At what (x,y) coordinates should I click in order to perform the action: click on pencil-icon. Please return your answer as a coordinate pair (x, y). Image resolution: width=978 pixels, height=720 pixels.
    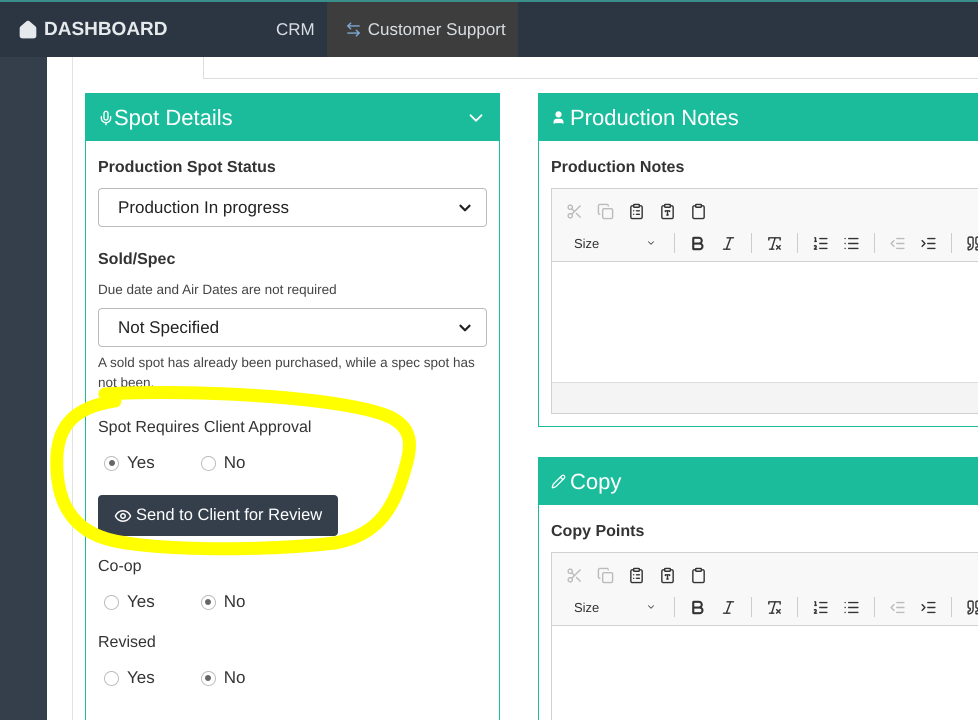
    Looking at the image, I should click on (558, 481).